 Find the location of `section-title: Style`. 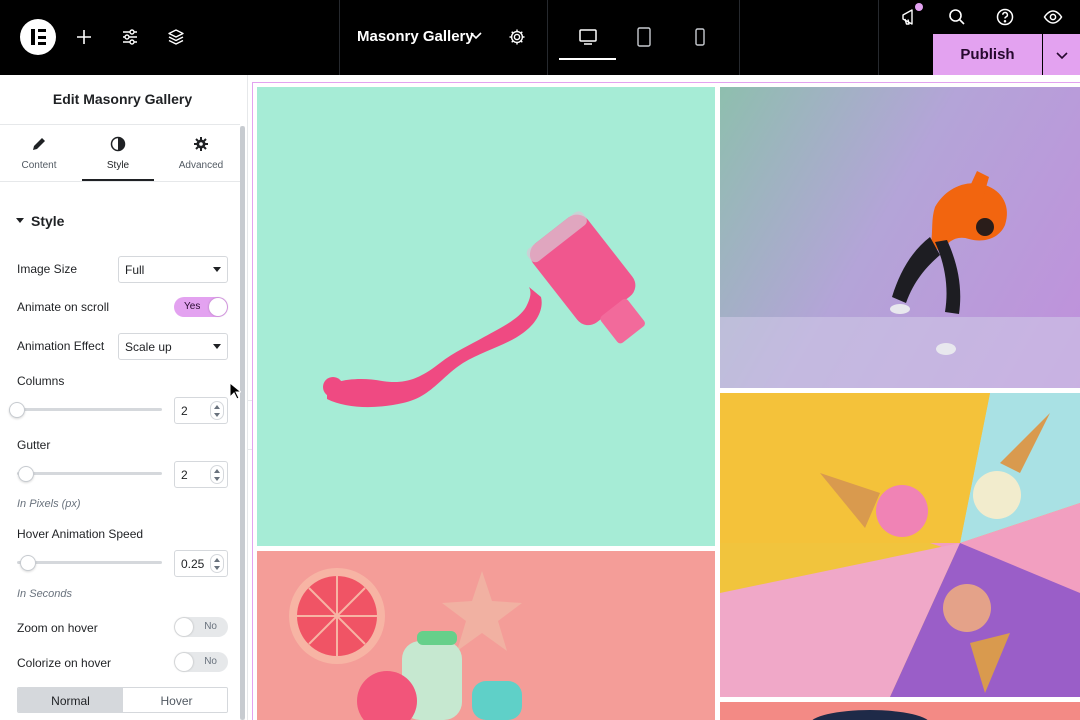

section-title: Style is located at coordinates (48, 221).